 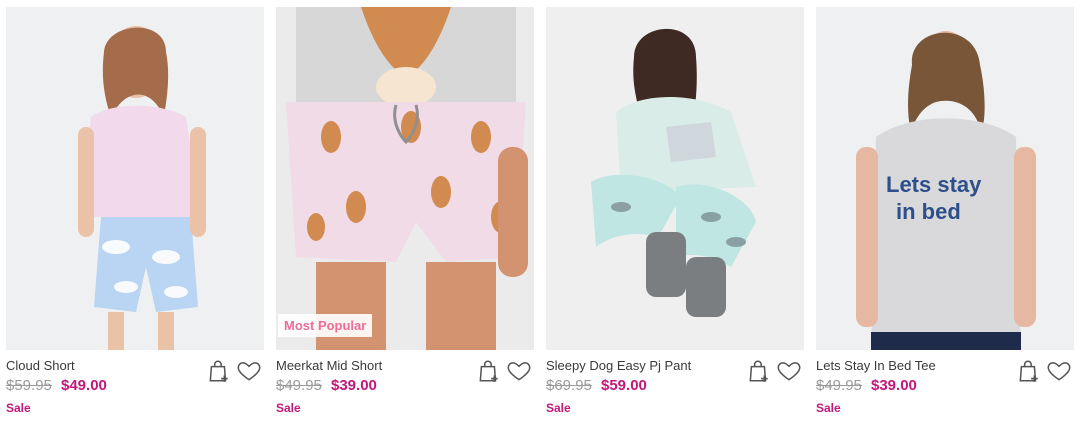 I want to click on svg-text: Lets stay, so click(x=934, y=184).